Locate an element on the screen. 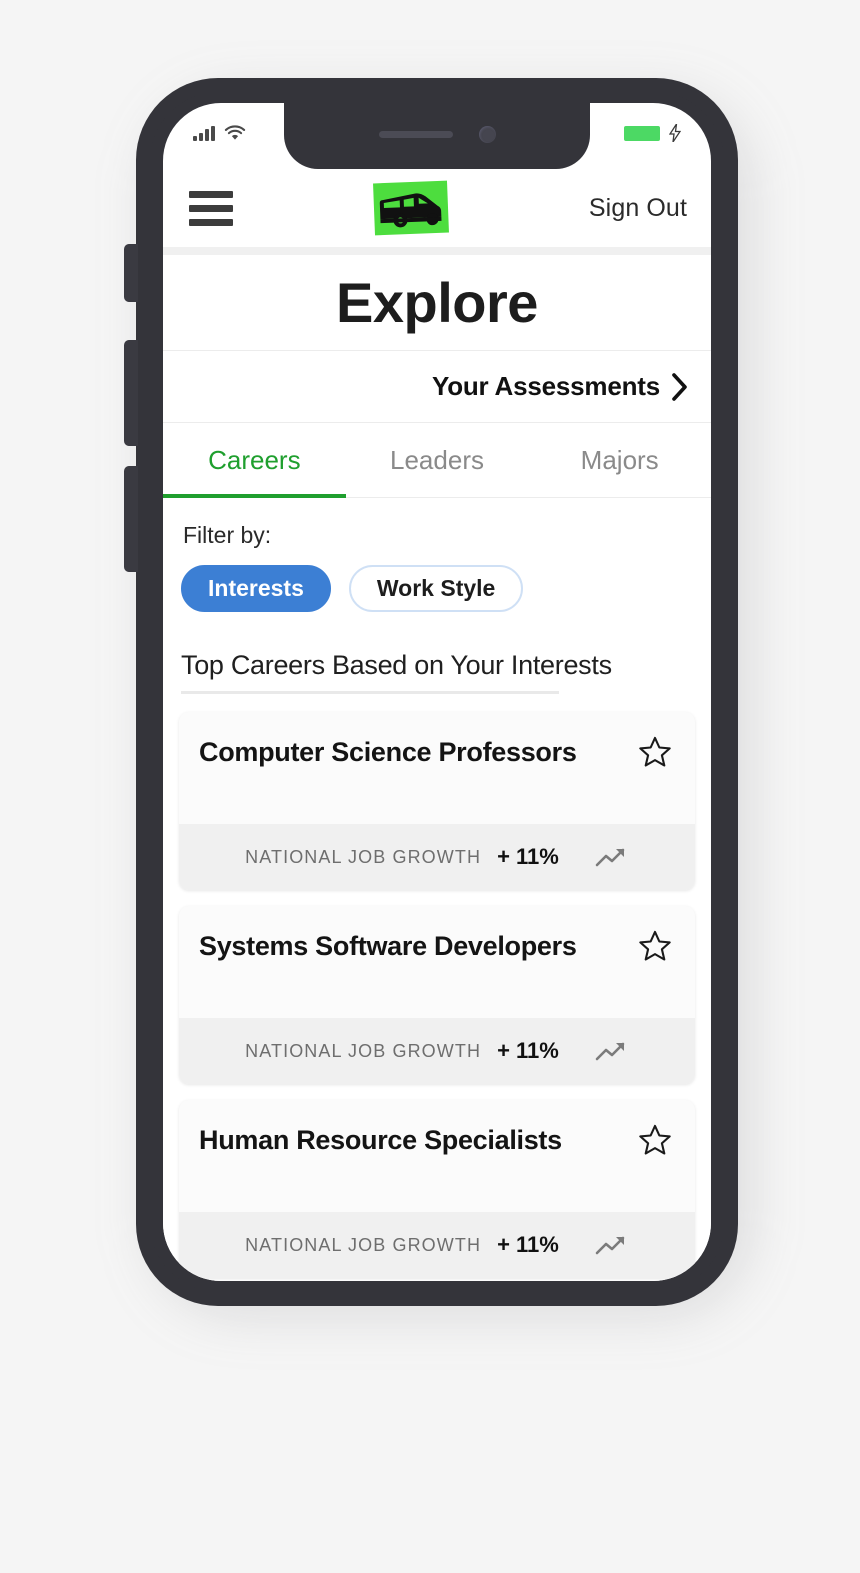  results-heading-wrap: Top Careers Based on Your Interests is located at coordinates (437, 653).